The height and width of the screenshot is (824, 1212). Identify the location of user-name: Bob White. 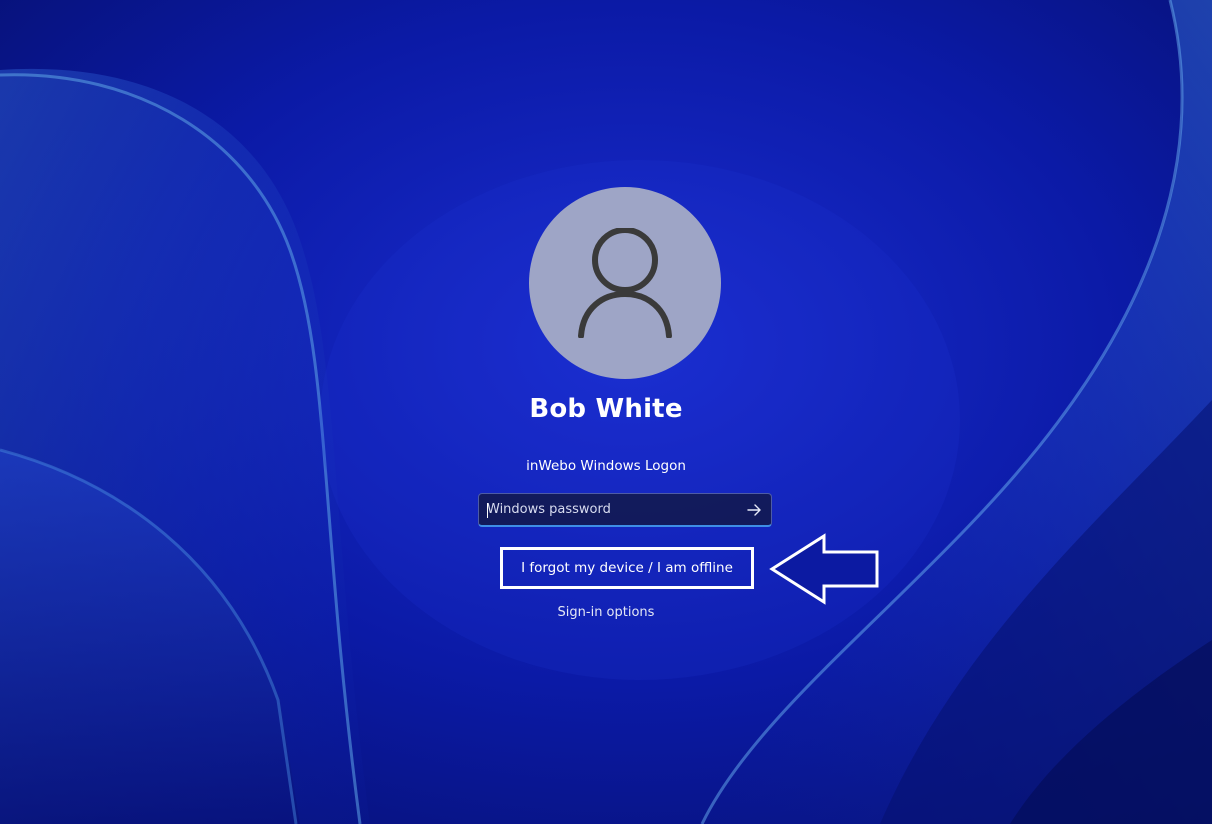
(606, 409).